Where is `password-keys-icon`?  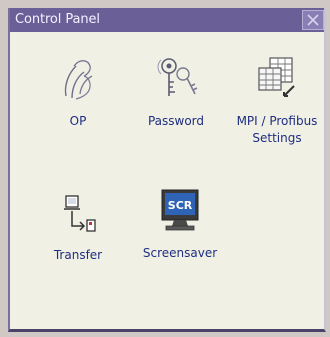 password-keys-icon is located at coordinates (177, 77).